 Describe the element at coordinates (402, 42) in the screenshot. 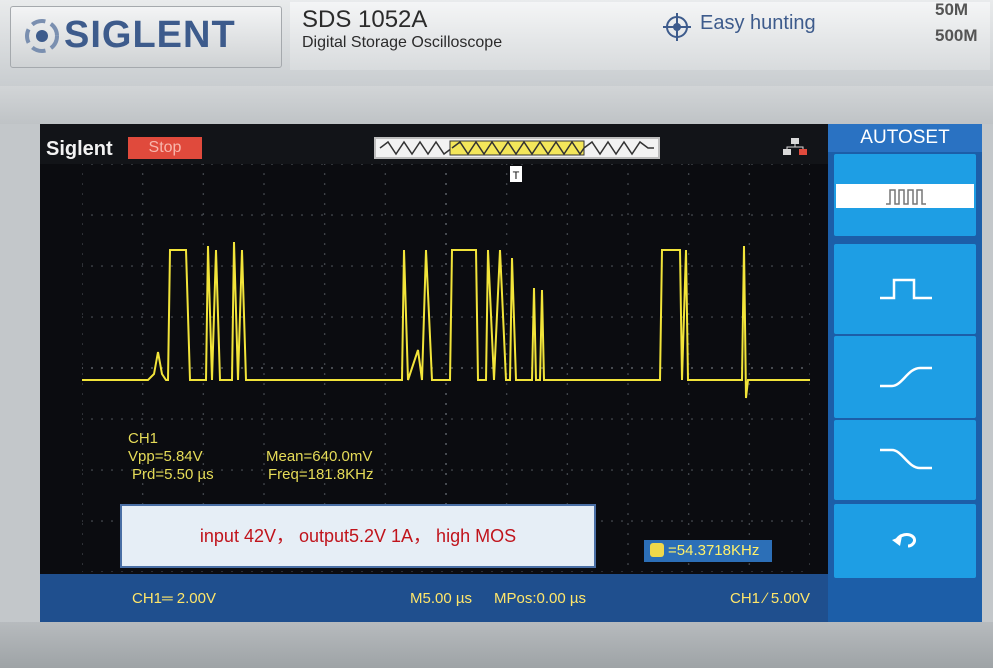

I see `model-subtitle: Digital Storage Oscilloscope` at that location.